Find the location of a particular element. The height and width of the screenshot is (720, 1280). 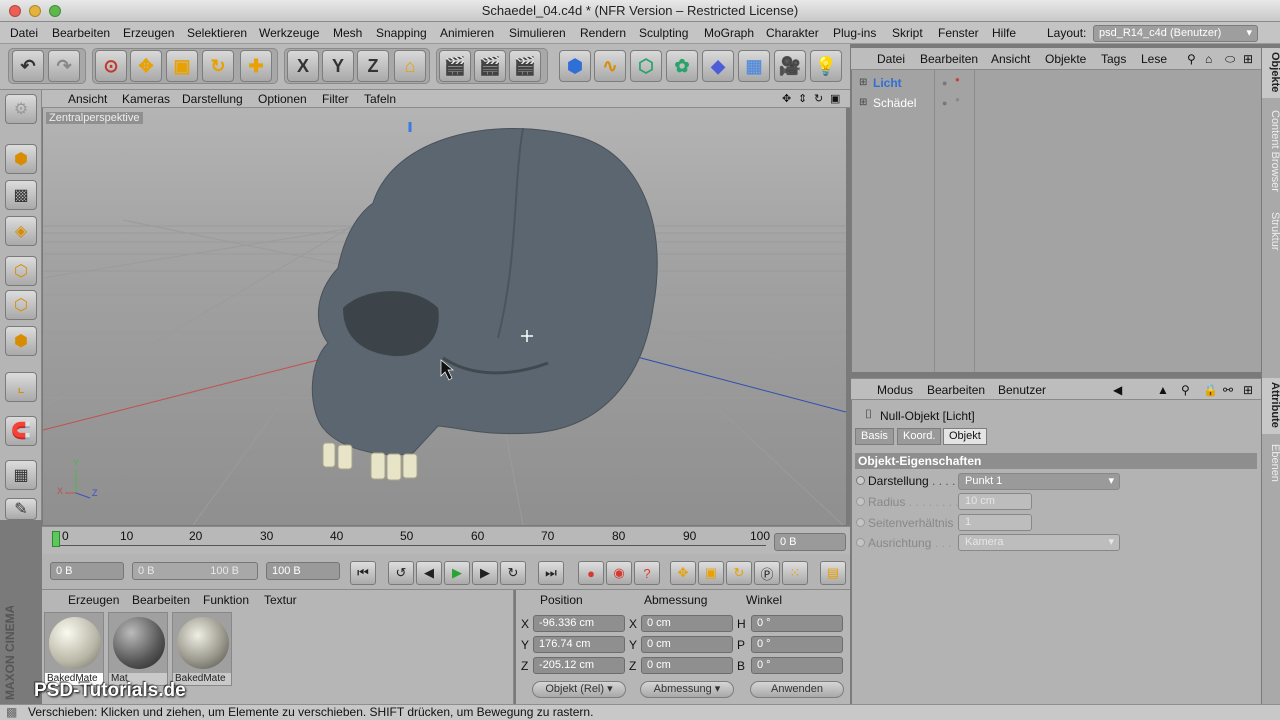

sidetab-objekte: Objekte is located at coordinates (1271, 73).